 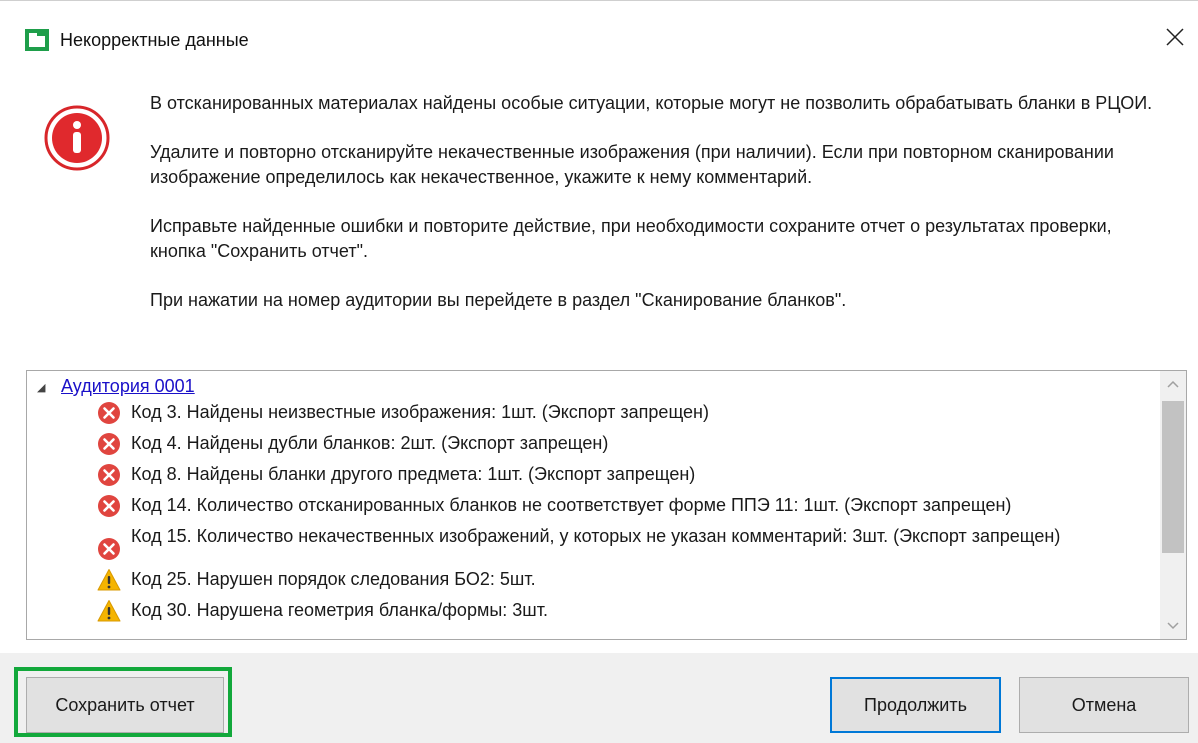 I want to click on expand-arrow-icon: ◢, so click(x=44, y=387).